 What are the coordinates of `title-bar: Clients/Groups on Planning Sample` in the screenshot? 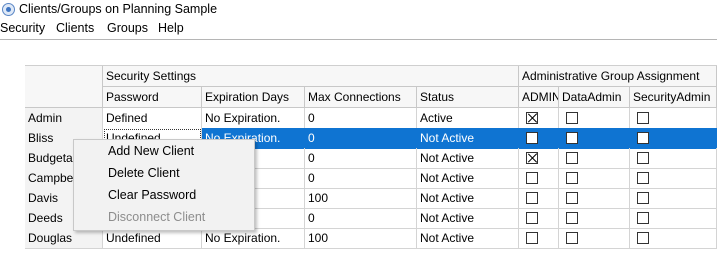 It's located at (358, 10).